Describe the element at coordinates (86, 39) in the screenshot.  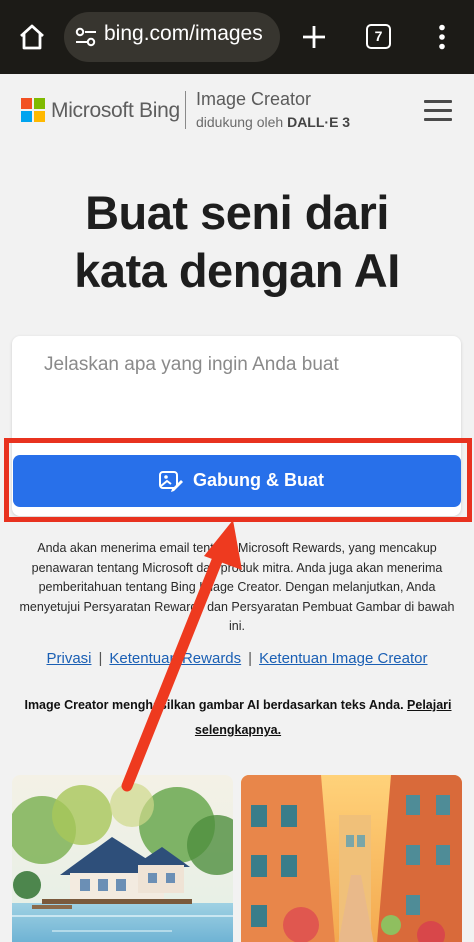
I see `site-settings-icon` at that location.